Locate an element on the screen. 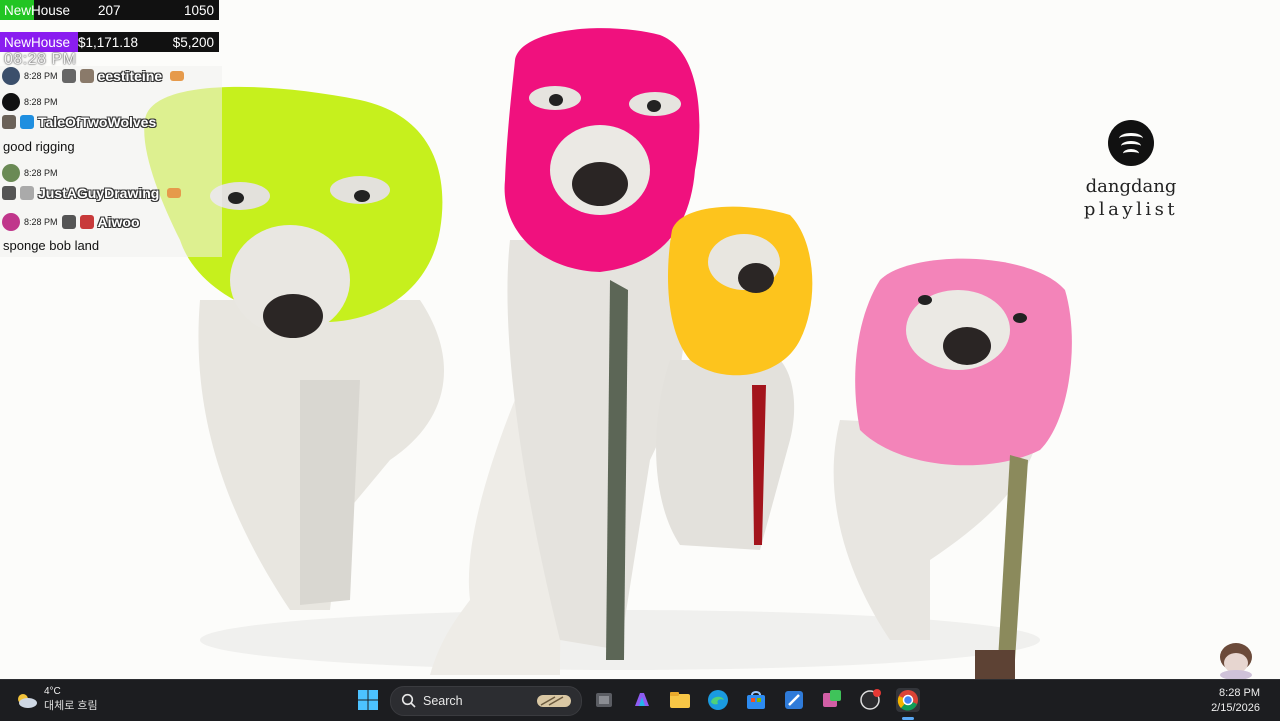  snipping-tool-icon is located at coordinates (832, 700).